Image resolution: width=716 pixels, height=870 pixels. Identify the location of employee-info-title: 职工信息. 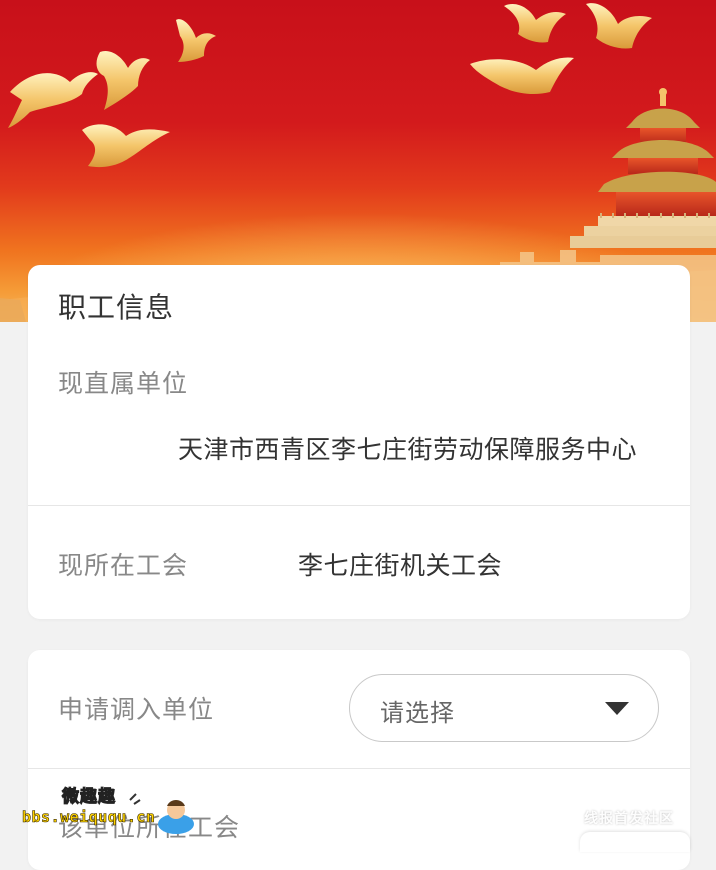
(116, 307).